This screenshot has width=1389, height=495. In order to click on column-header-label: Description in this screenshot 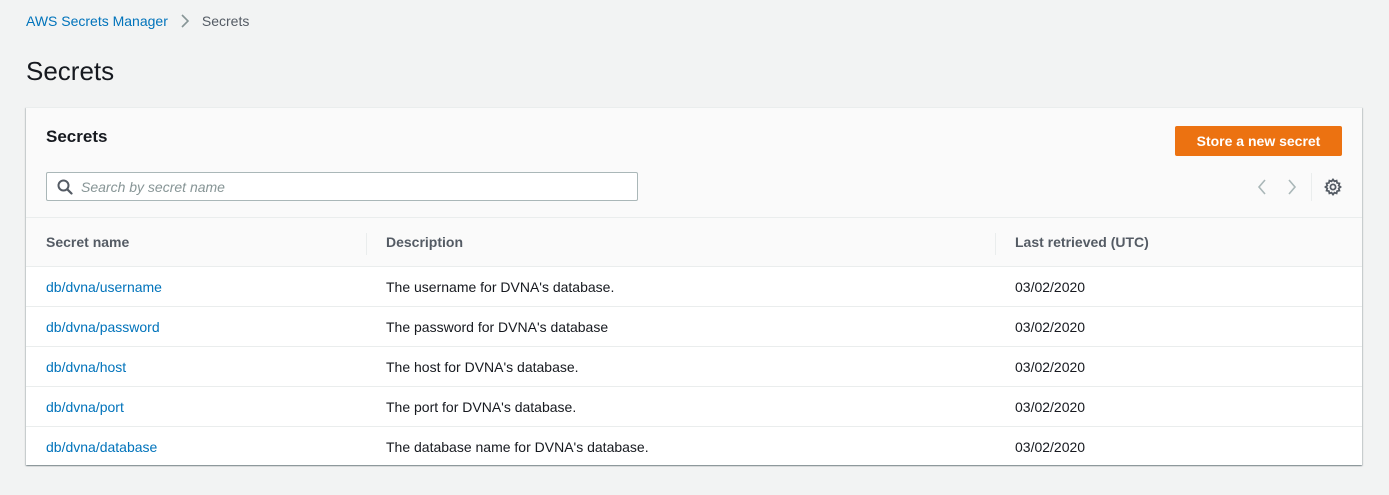, I will do `click(425, 242)`.